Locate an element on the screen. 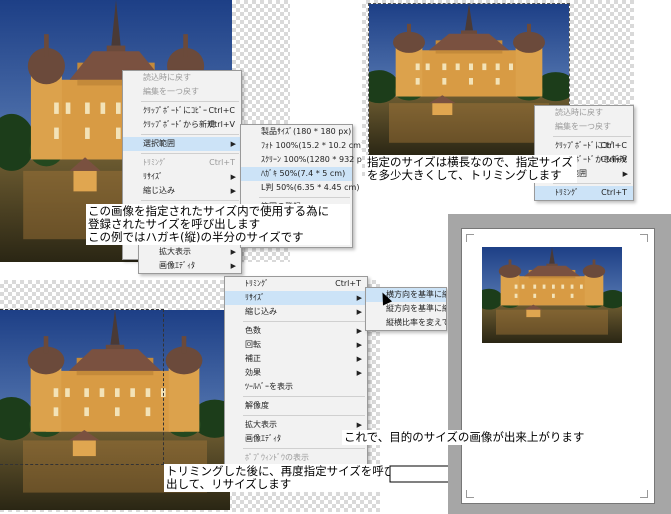 The width and height of the screenshot is (671, 514). menu-item-label: ﾌｫﾄ 100%(15.2 * 10.2 cm) is located at coordinates (313, 145).